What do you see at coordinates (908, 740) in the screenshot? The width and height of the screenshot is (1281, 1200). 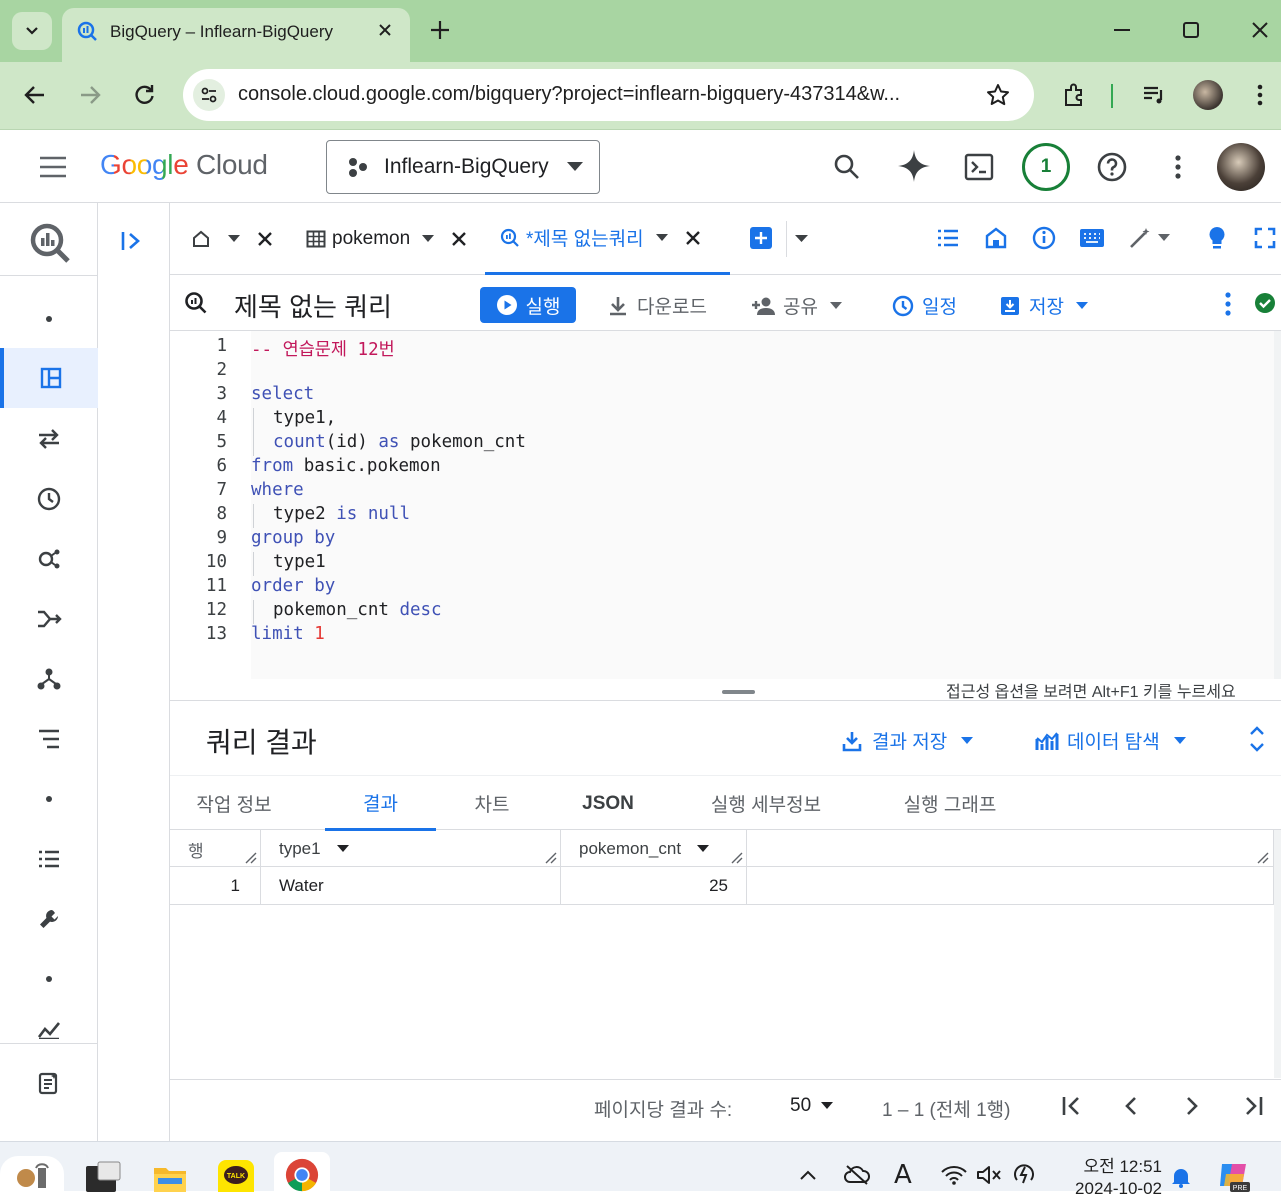 I see `save-results-button: 결과 저장` at bounding box center [908, 740].